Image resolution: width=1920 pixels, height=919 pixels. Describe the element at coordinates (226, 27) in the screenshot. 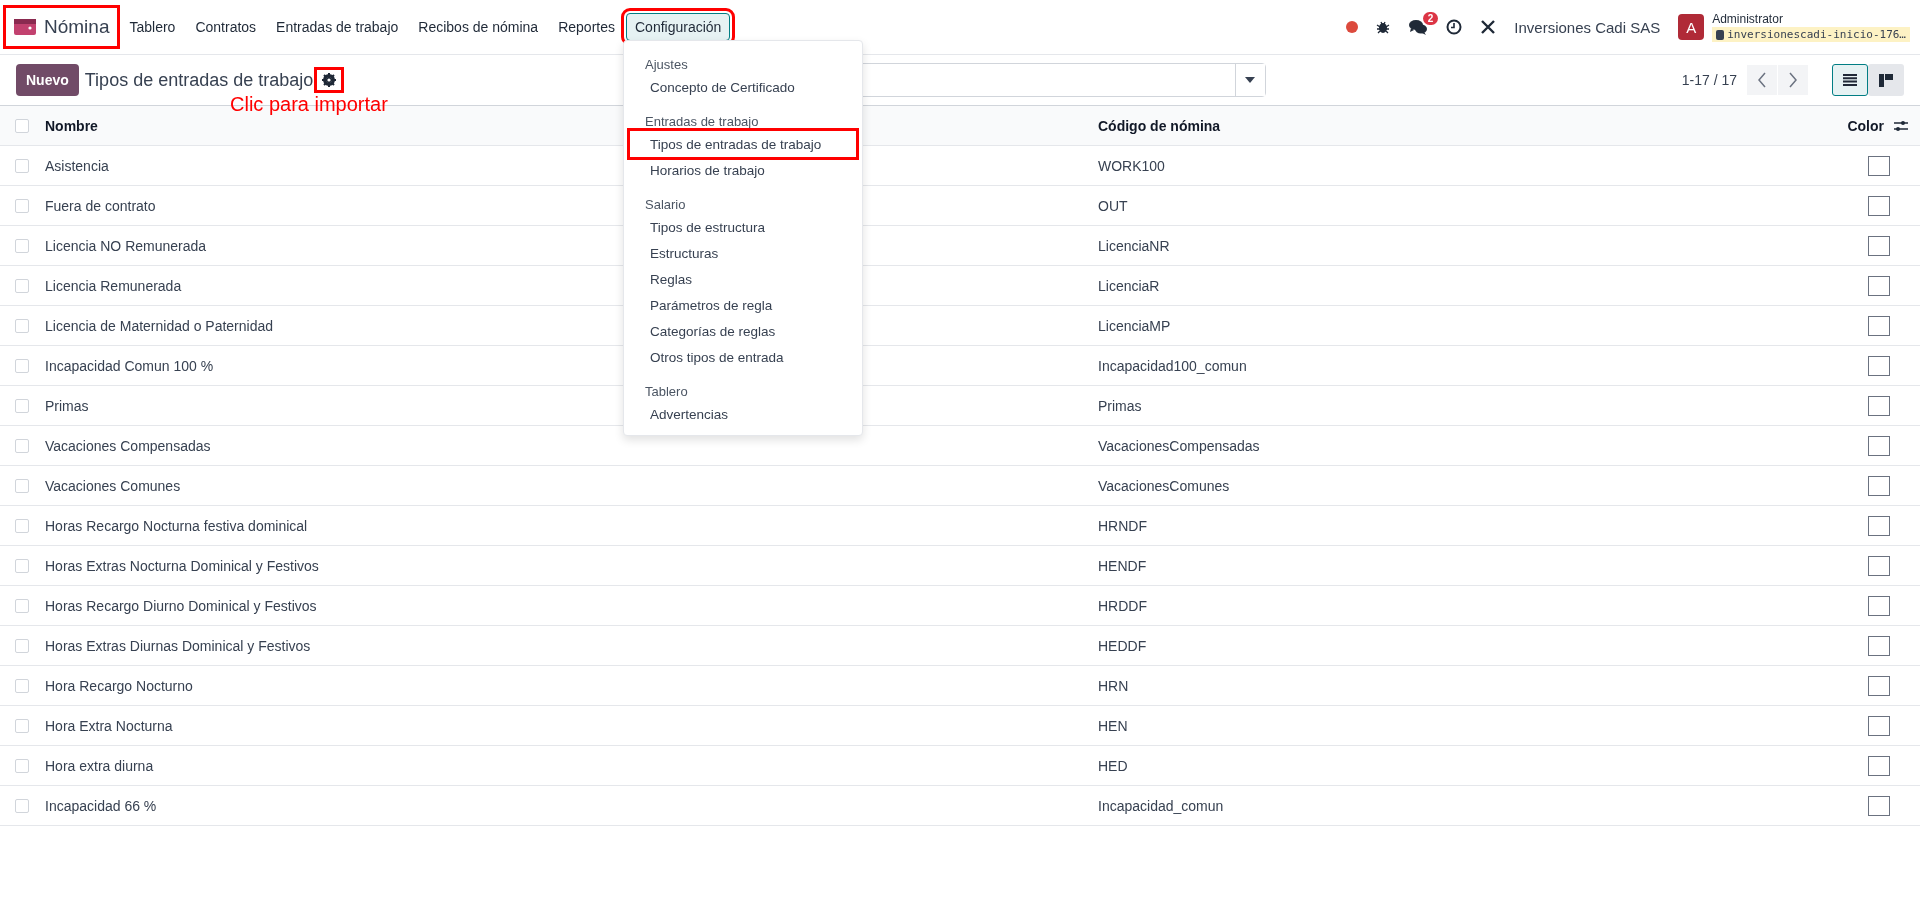

I see `menu-item: Contratos` at that location.